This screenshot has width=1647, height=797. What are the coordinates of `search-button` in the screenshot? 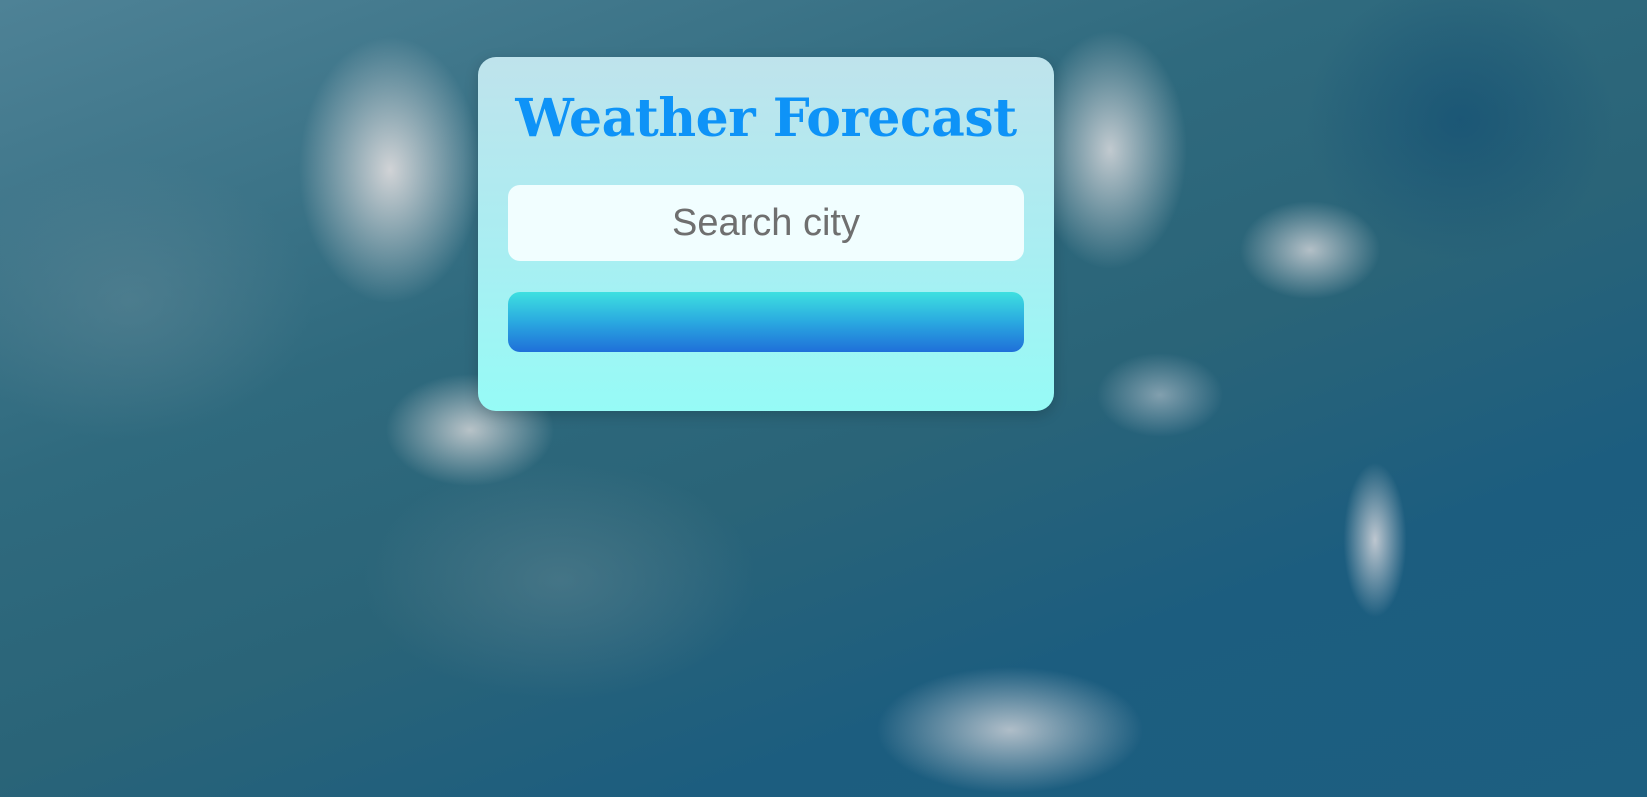 It's located at (766, 322).